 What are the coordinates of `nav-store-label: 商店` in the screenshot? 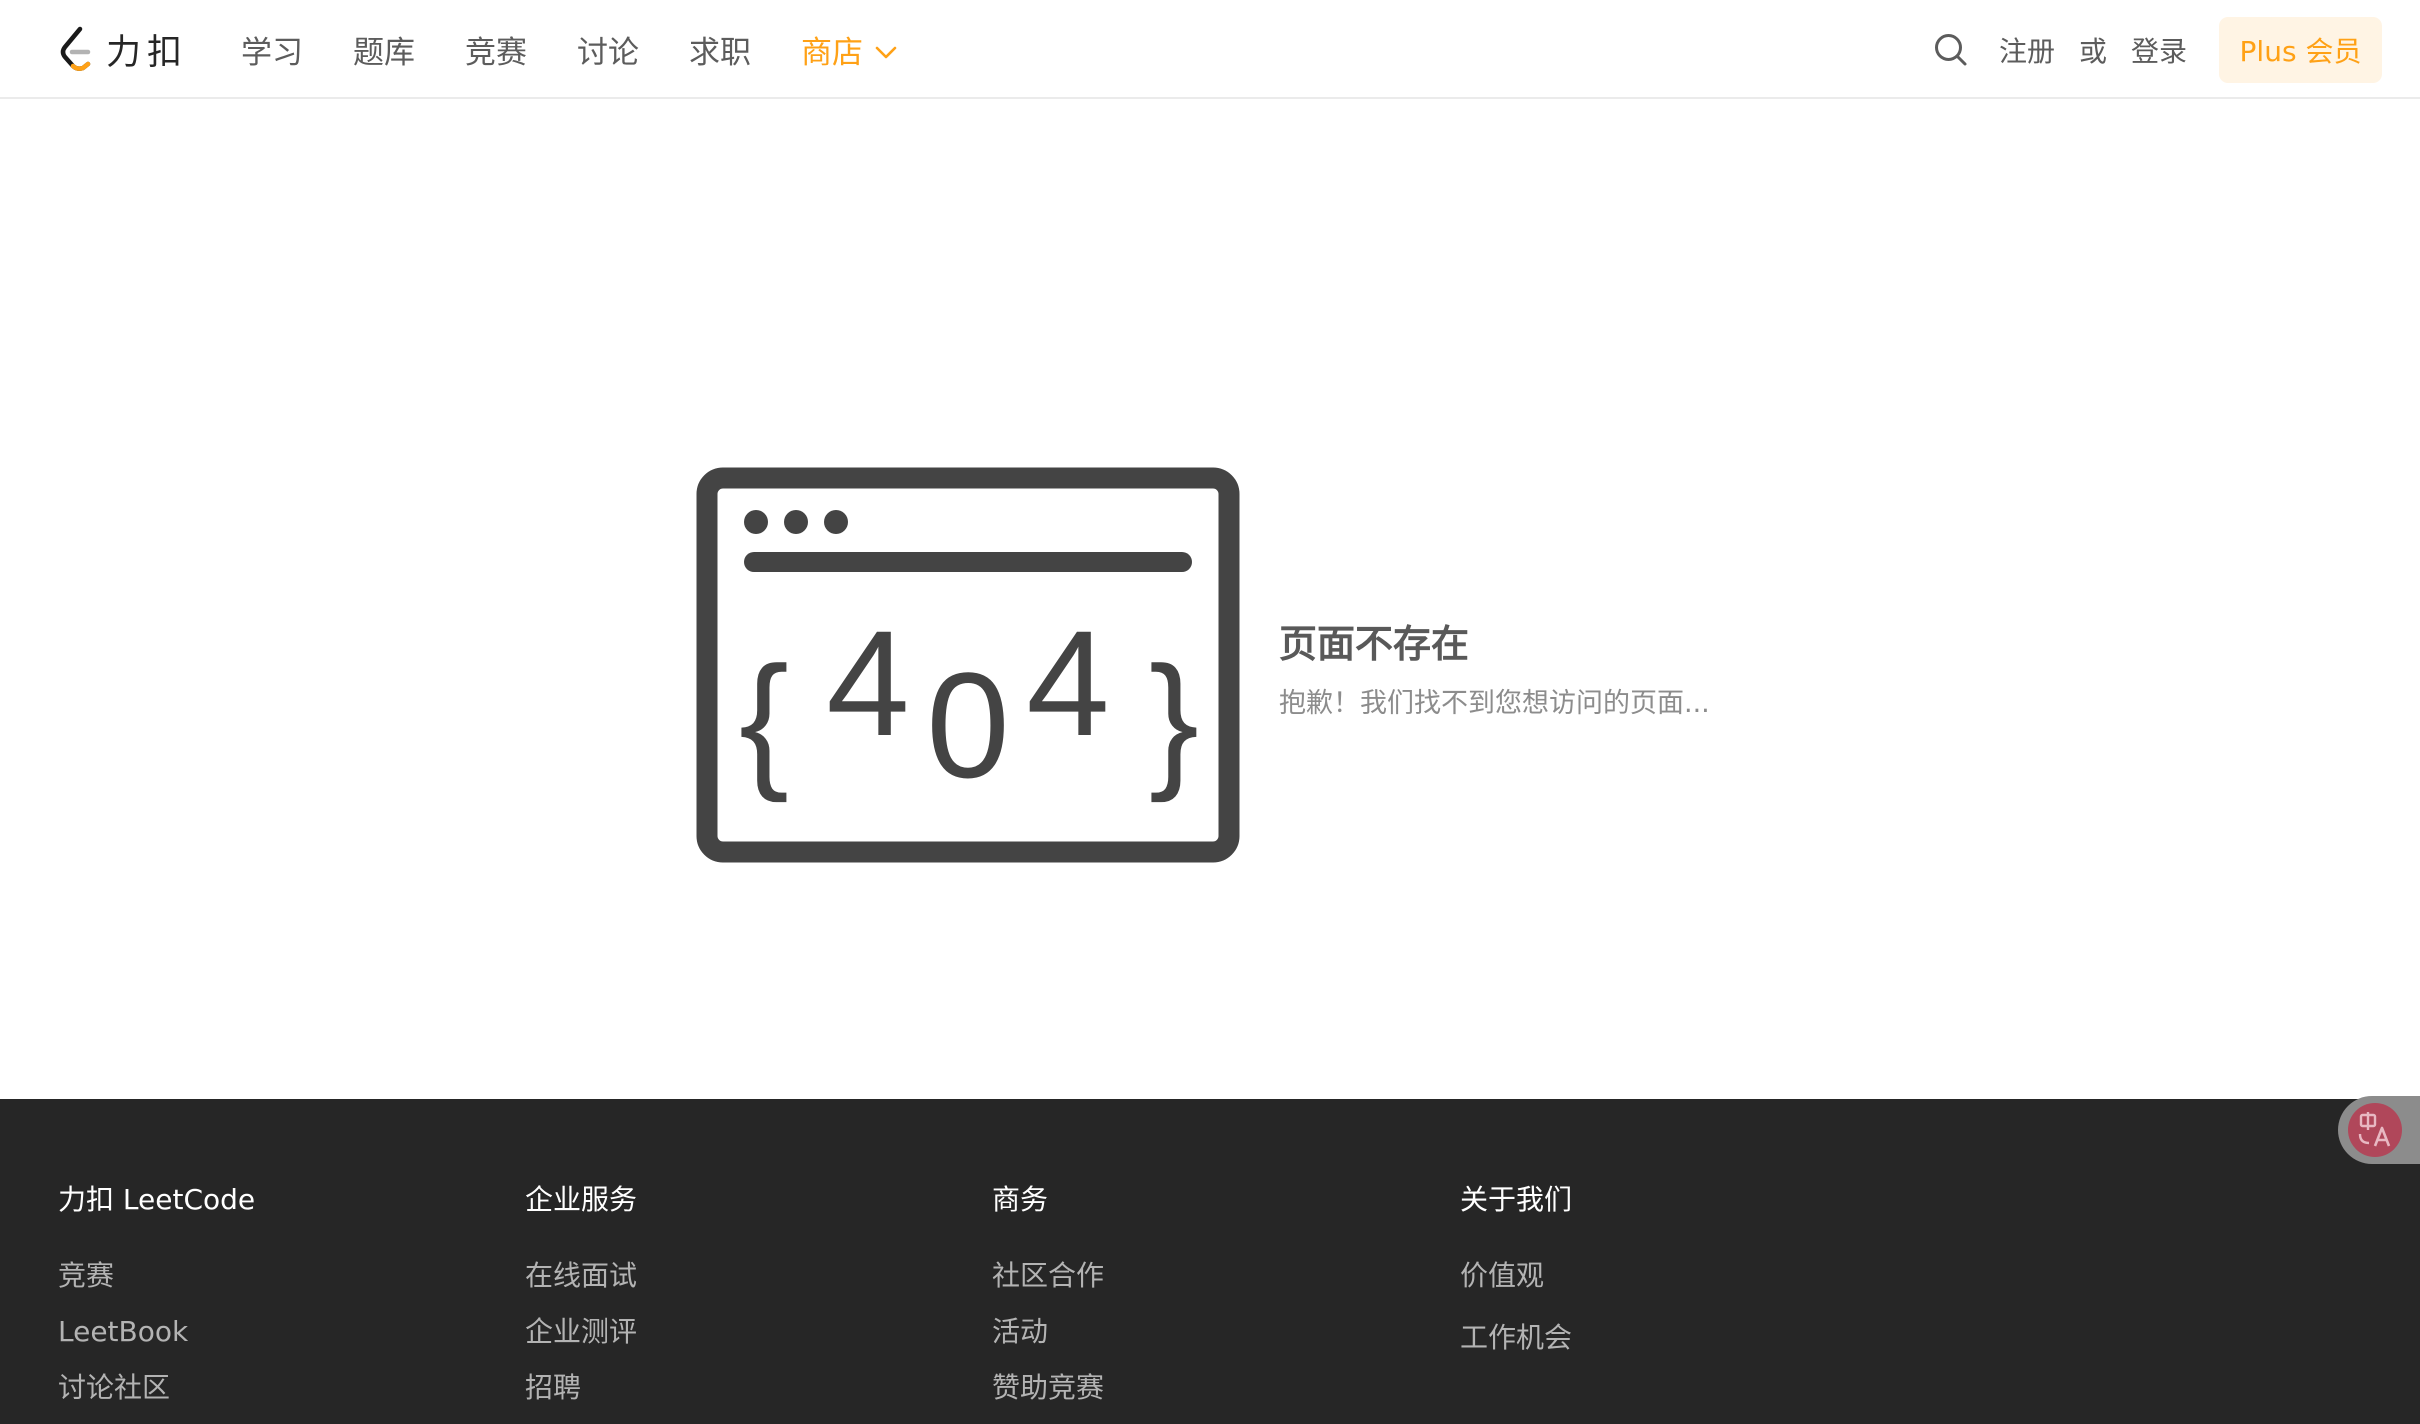 It's located at (832, 53).